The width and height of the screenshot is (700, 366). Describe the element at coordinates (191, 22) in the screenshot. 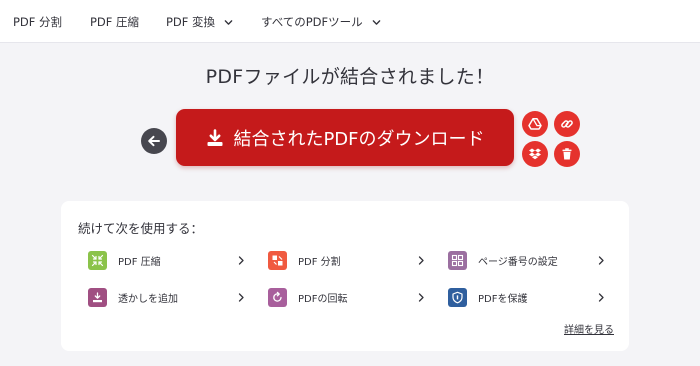

I see `nav-pdf-convert-label: PDF 変換` at that location.